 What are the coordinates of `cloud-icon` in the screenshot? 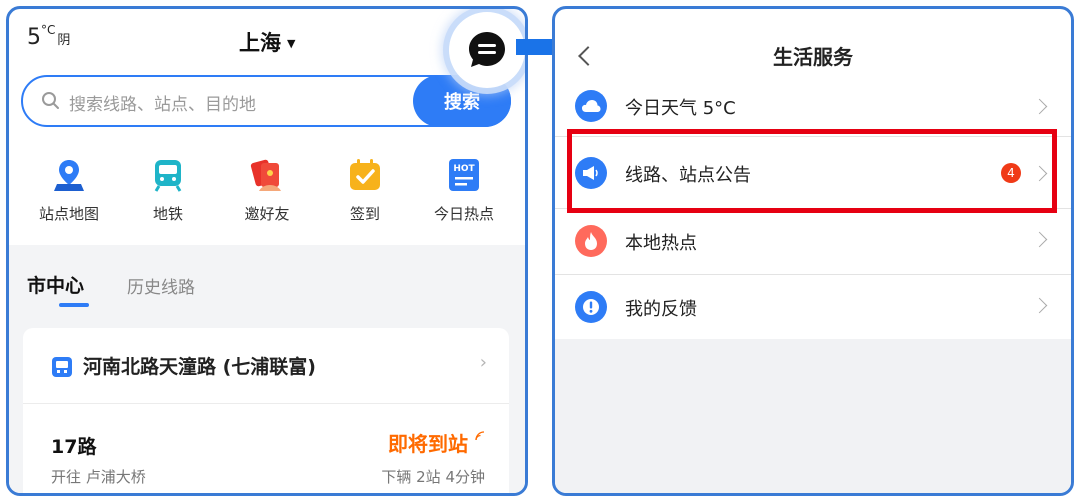 It's located at (591, 106).